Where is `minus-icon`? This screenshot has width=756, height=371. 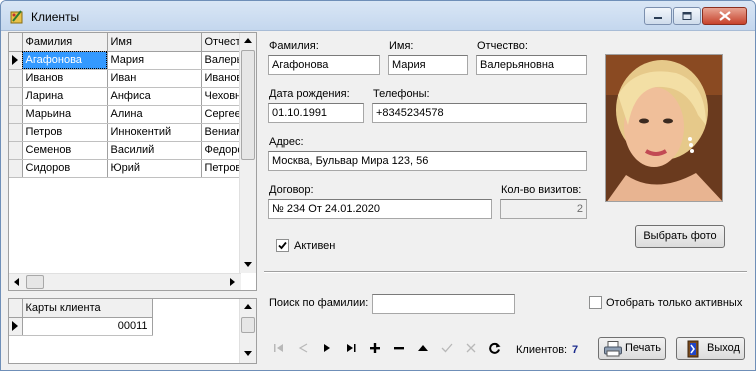
minus-icon is located at coordinates (399, 348).